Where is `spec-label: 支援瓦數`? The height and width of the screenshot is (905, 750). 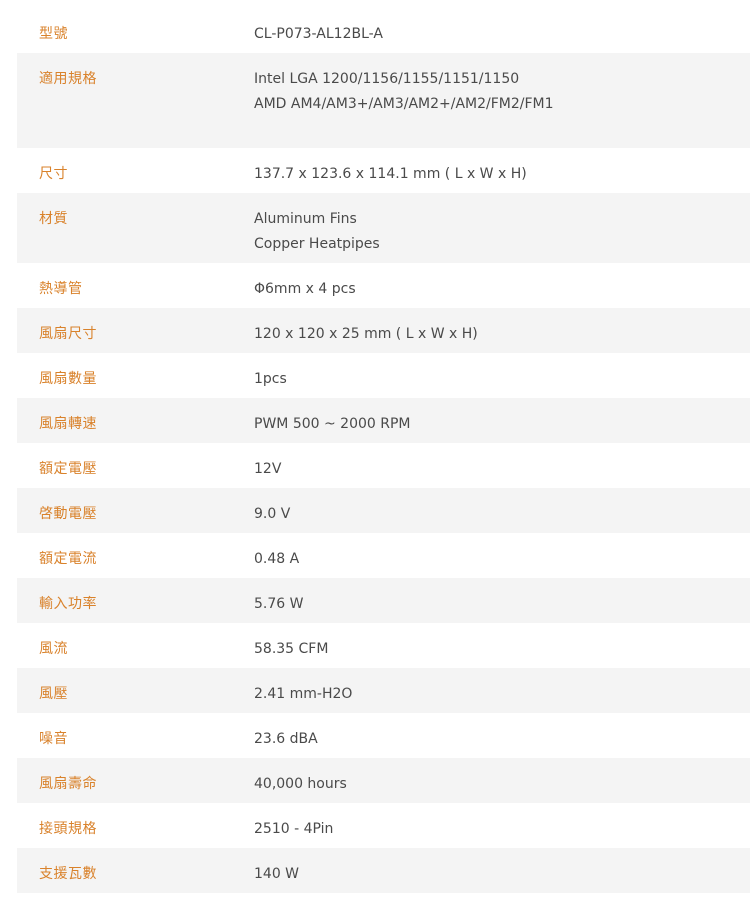
spec-label: 支援瓦數 is located at coordinates (68, 874).